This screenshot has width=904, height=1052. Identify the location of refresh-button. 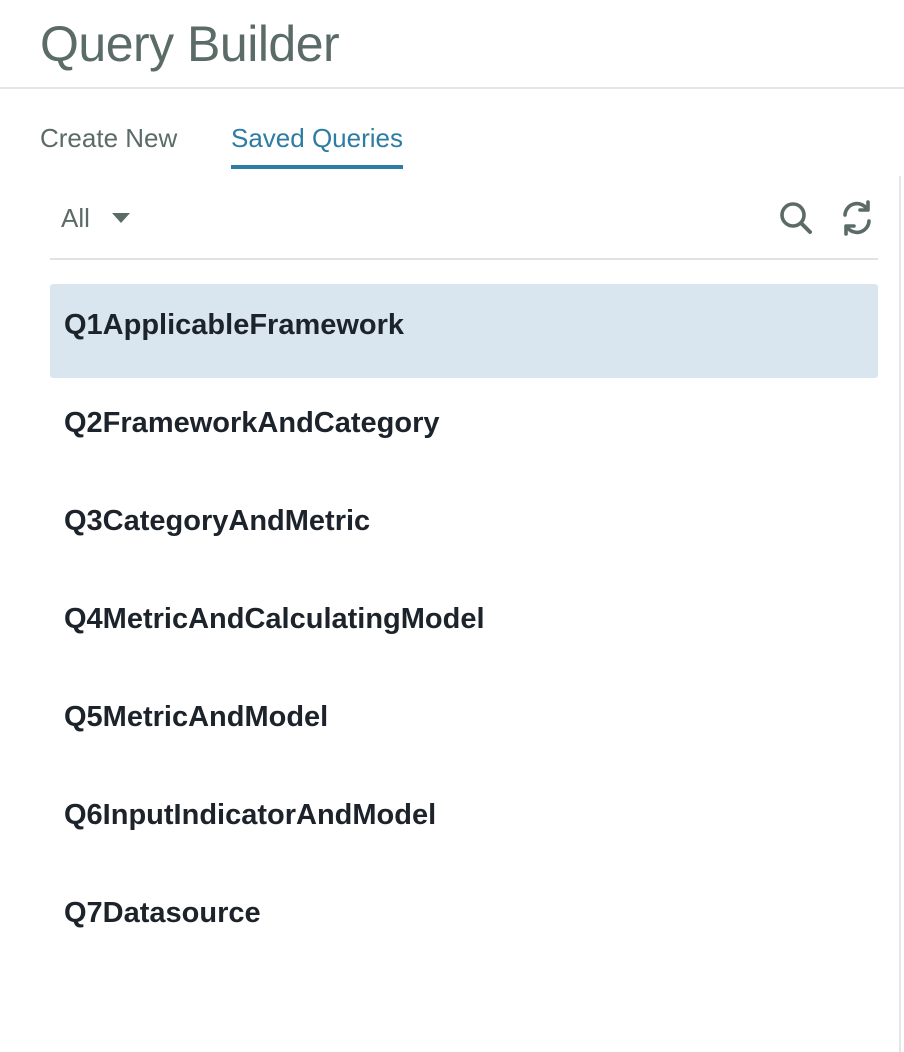
(857, 218).